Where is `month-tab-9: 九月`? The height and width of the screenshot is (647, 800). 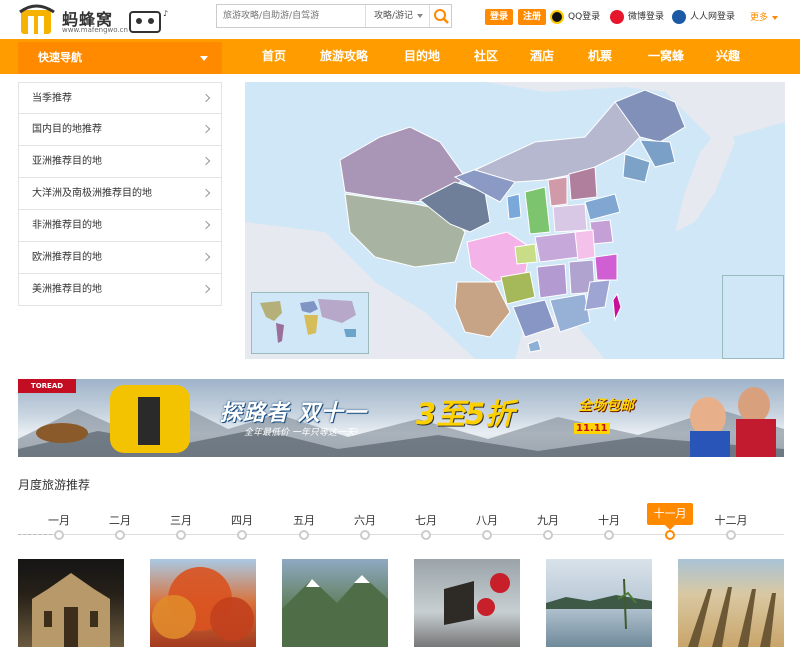
month-tab-9: 九月 is located at coordinates (548, 520).